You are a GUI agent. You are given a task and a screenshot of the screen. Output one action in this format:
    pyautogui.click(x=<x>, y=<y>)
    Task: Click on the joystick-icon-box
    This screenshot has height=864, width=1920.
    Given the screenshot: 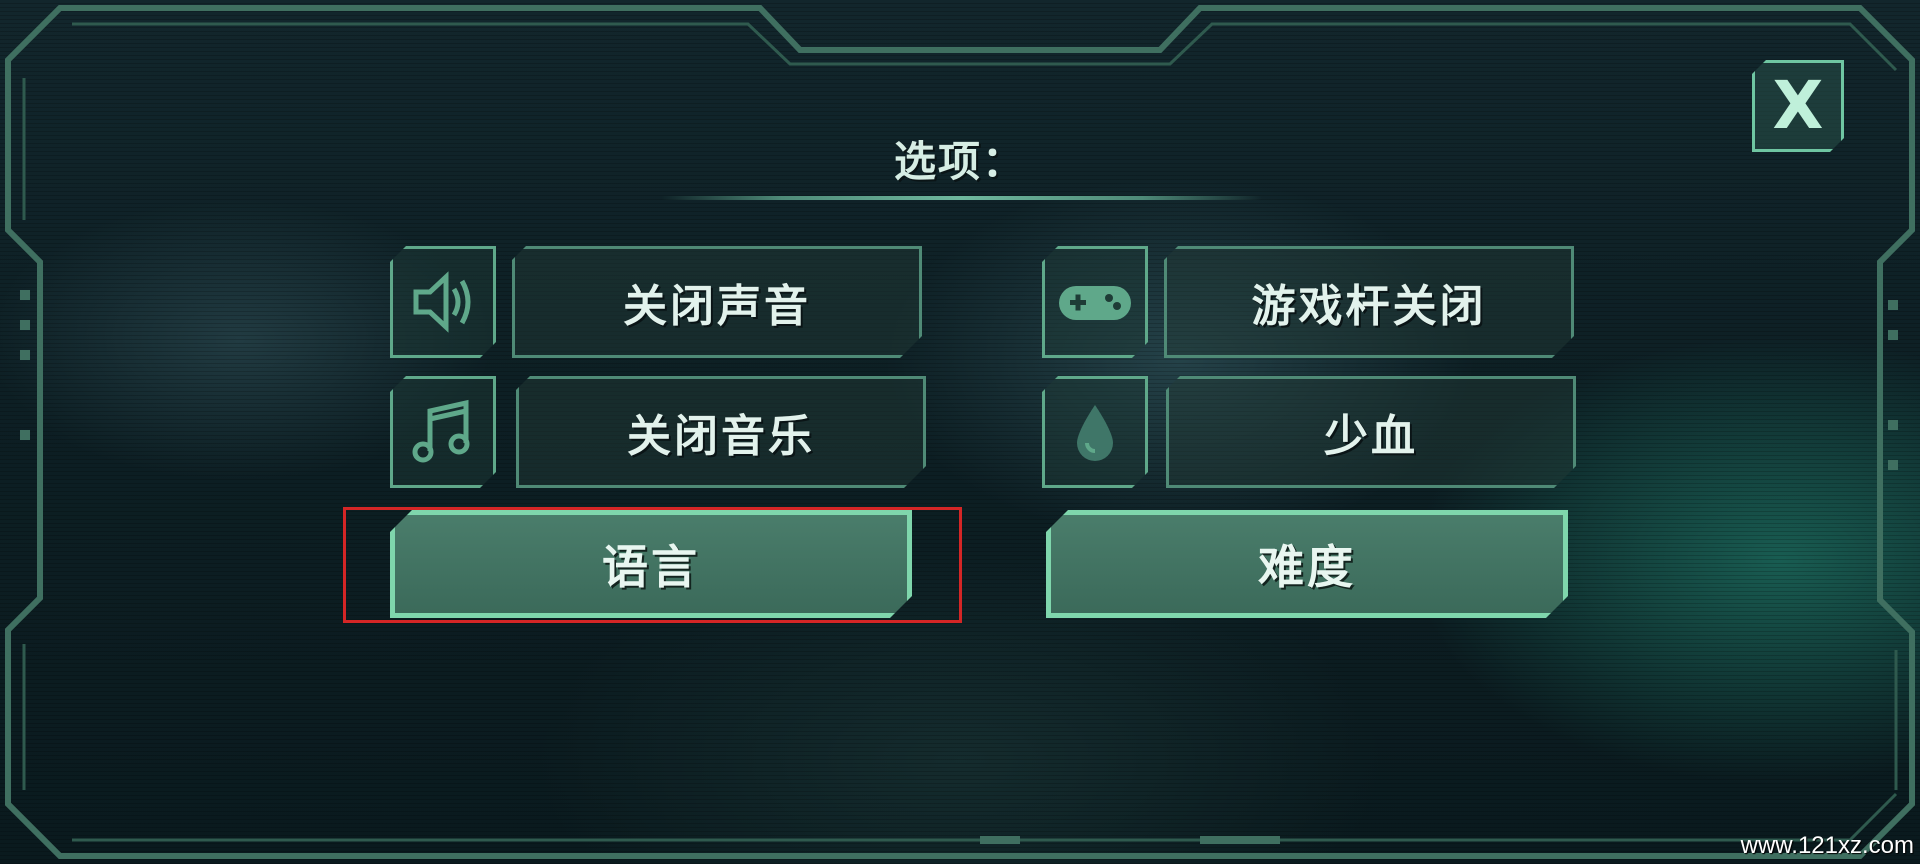 What is the action you would take?
    pyautogui.click(x=1095, y=302)
    